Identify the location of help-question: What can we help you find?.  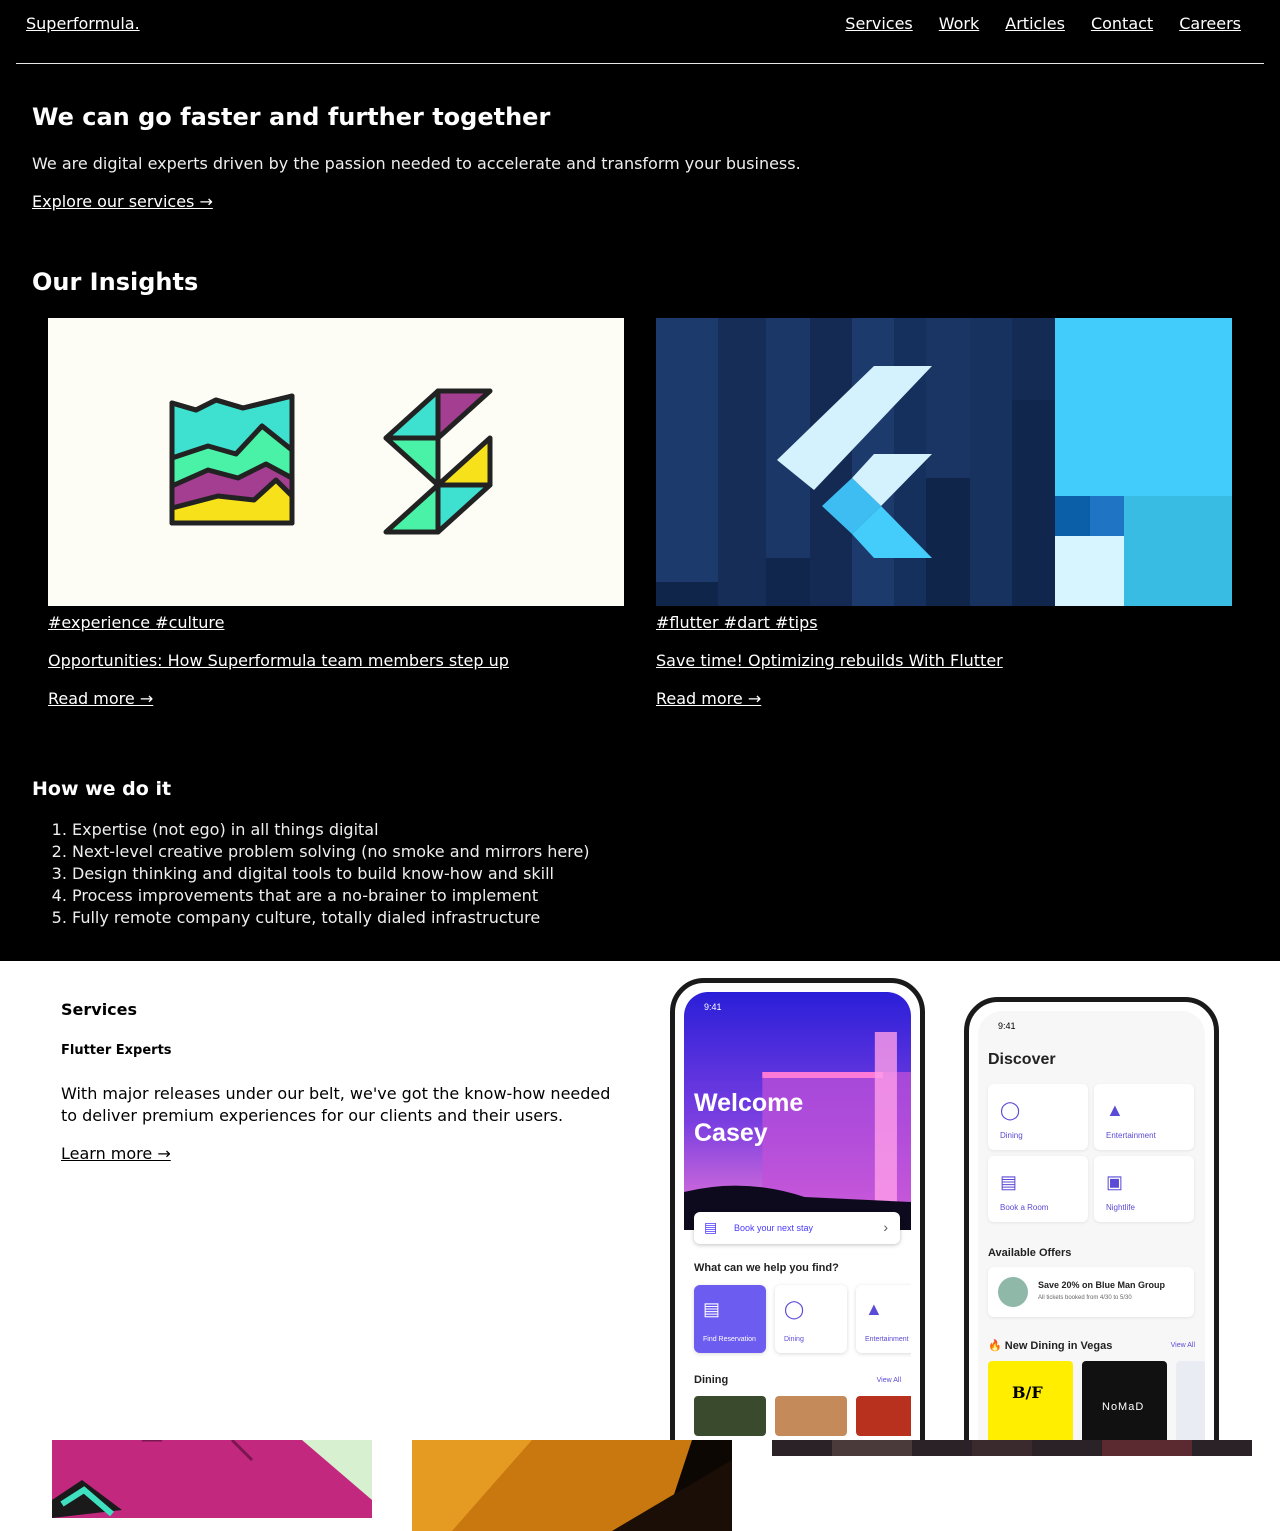
(766, 1268).